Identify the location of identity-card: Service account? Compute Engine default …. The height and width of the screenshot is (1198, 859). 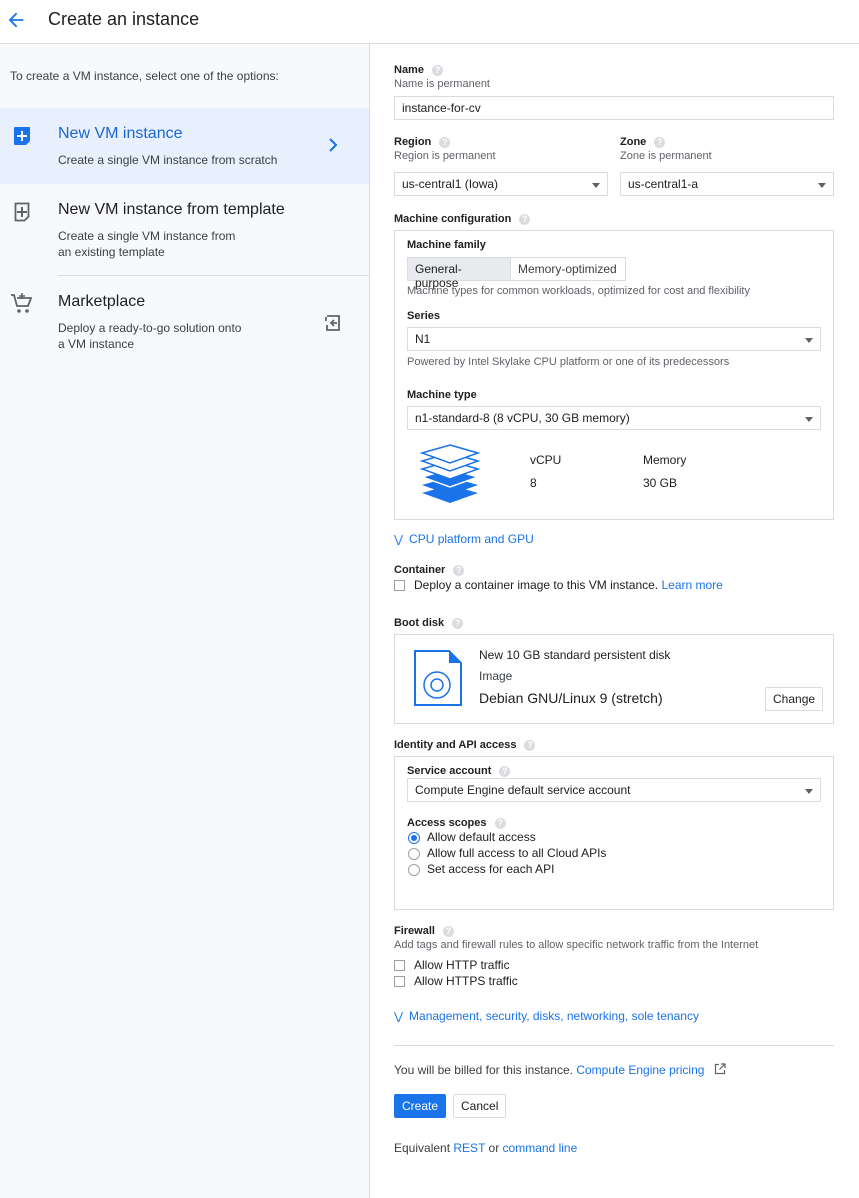
(614, 833).